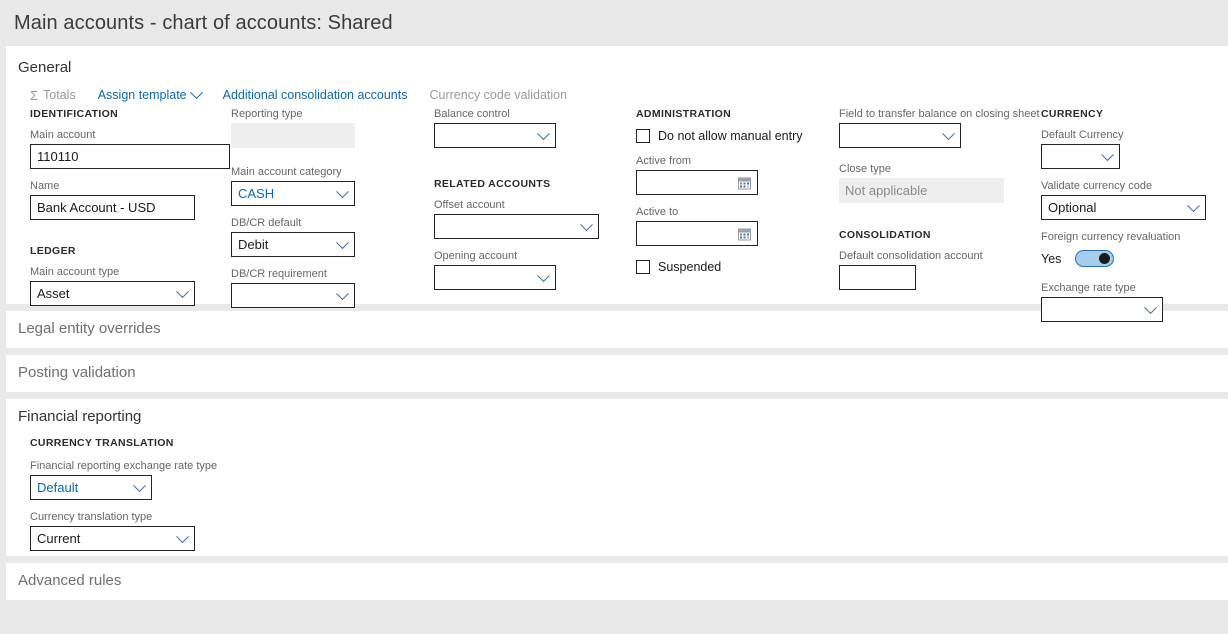 The width and height of the screenshot is (1228, 634). What do you see at coordinates (1105, 258) in the screenshot?
I see `toggle-knob` at bounding box center [1105, 258].